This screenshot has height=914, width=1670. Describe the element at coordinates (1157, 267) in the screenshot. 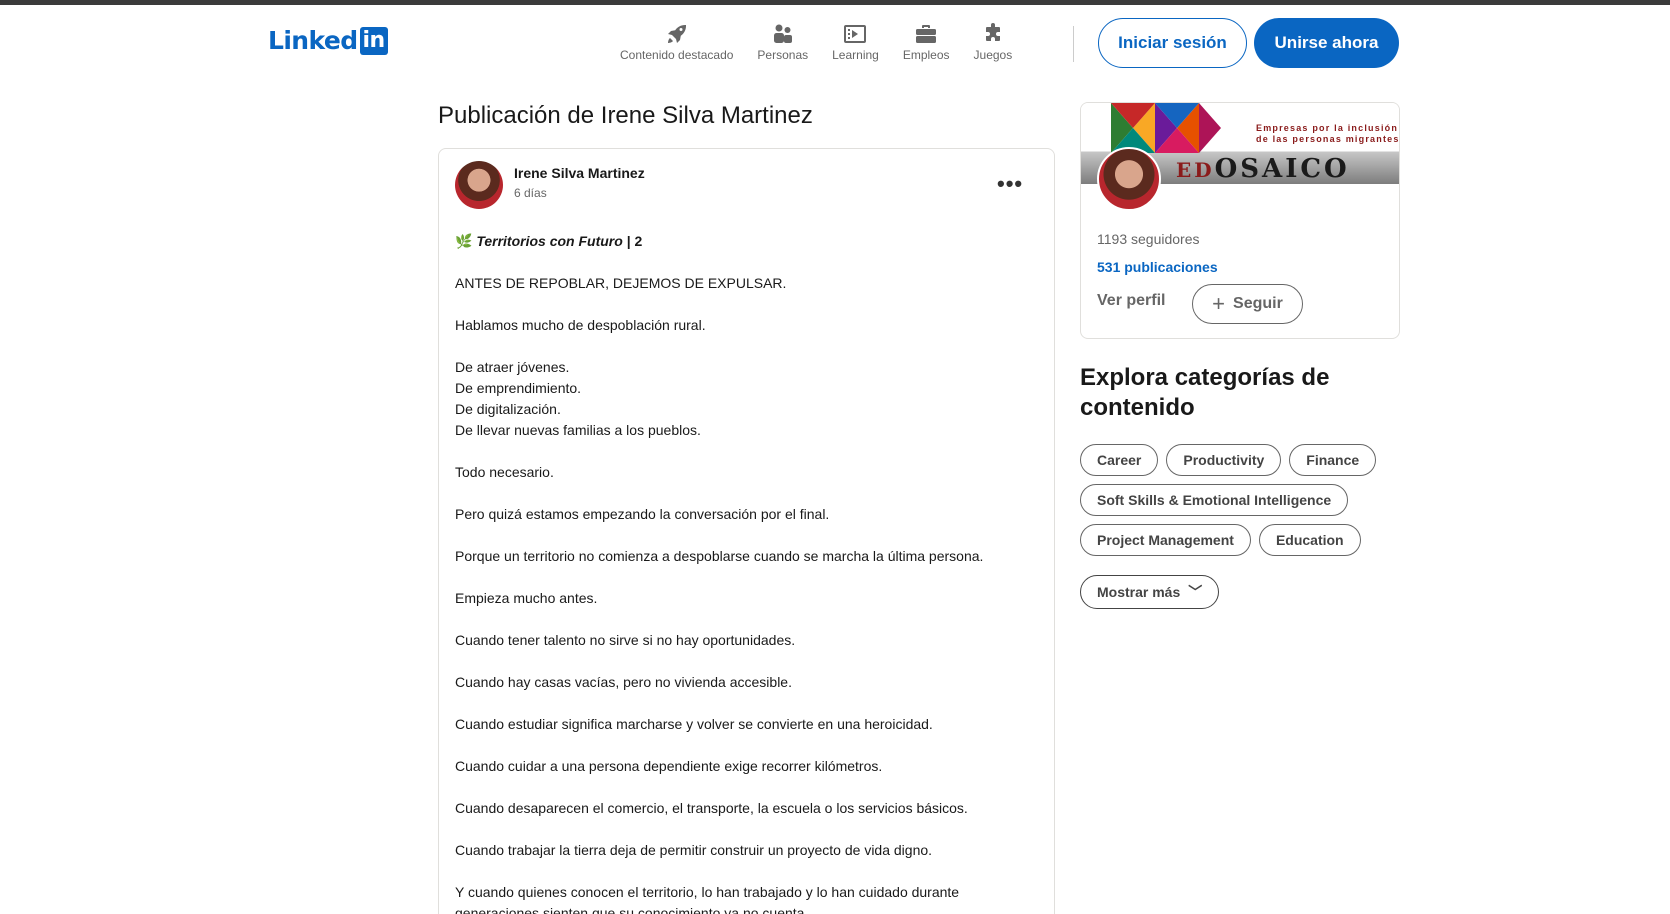

I see `posts-count-link: 531 publicaciones` at that location.